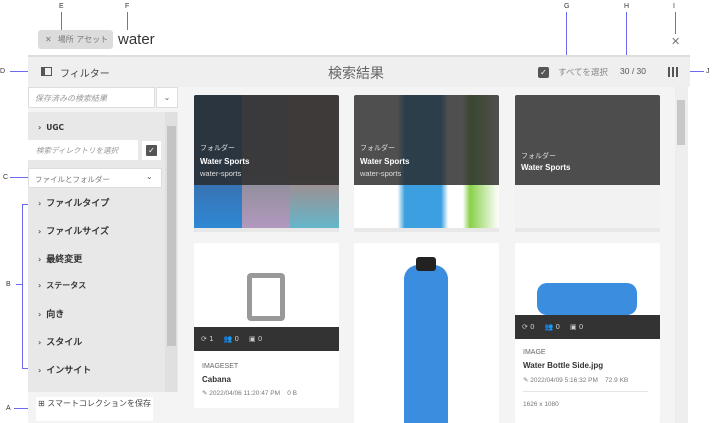 The width and height of the screenshot is (712, 423). What do you see at coordinates (127, 6) in the screenshot?
I see `callout-f: F` at bounding box center [127, 6].